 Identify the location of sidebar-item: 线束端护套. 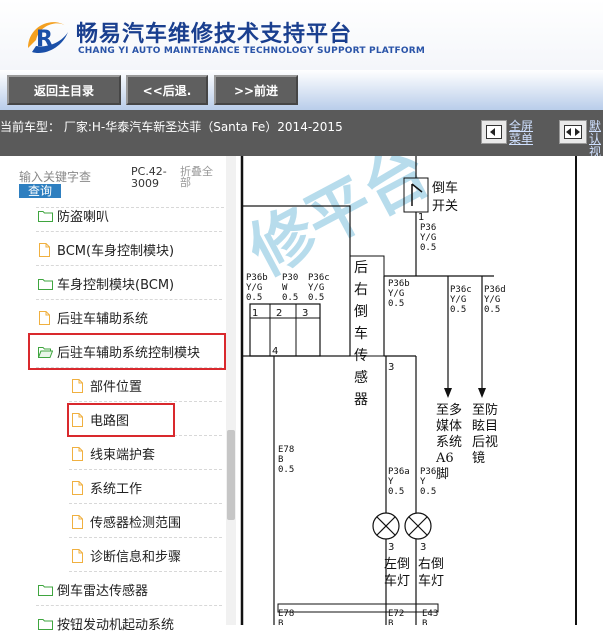
(113, 453).